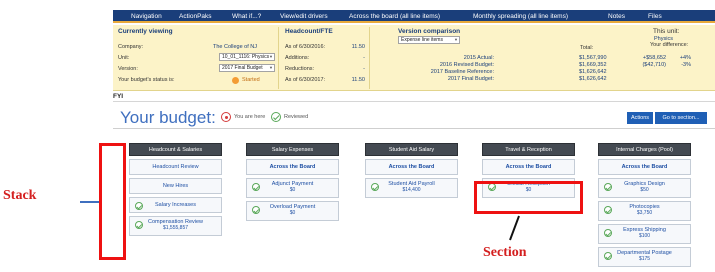 The image size is (715, 272). I want to click on section-card: Express Shipping $100, so click(644, 234).